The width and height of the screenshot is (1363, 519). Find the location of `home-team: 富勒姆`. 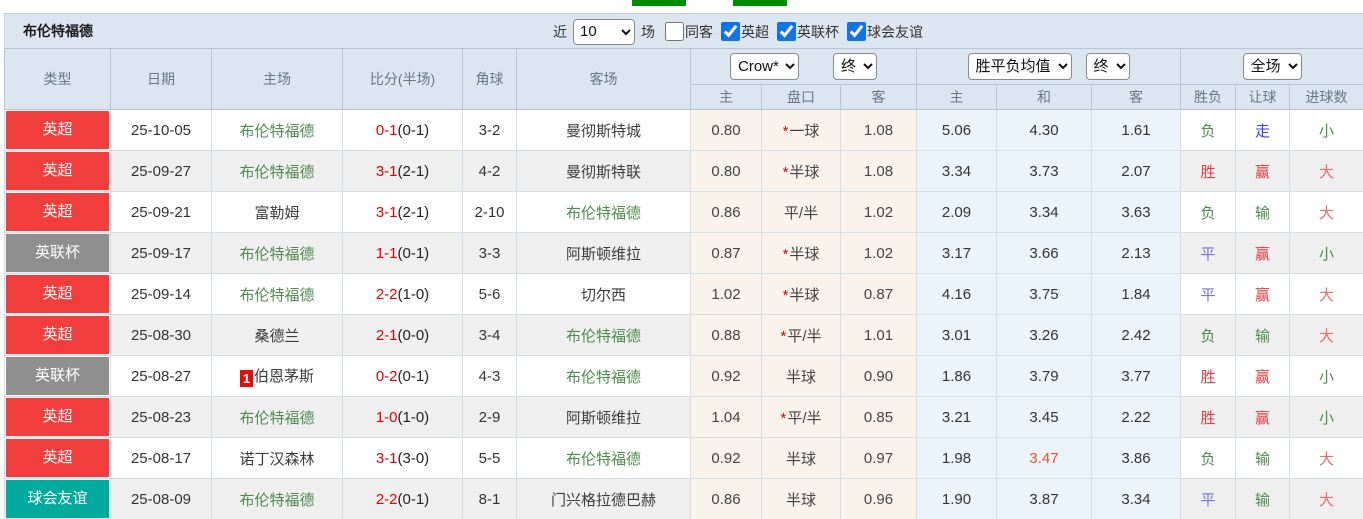

home-team: 富勒姆 is located at coordinates (277, 213).